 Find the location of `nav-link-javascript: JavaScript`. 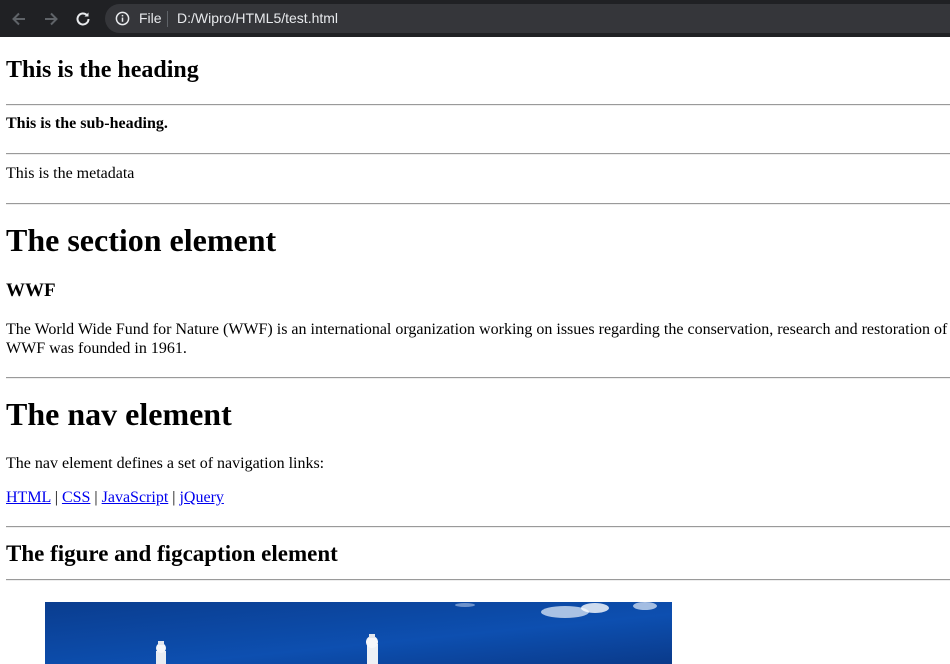

nav-link-javascript: JavaScript is located at coordinates (135, 497).